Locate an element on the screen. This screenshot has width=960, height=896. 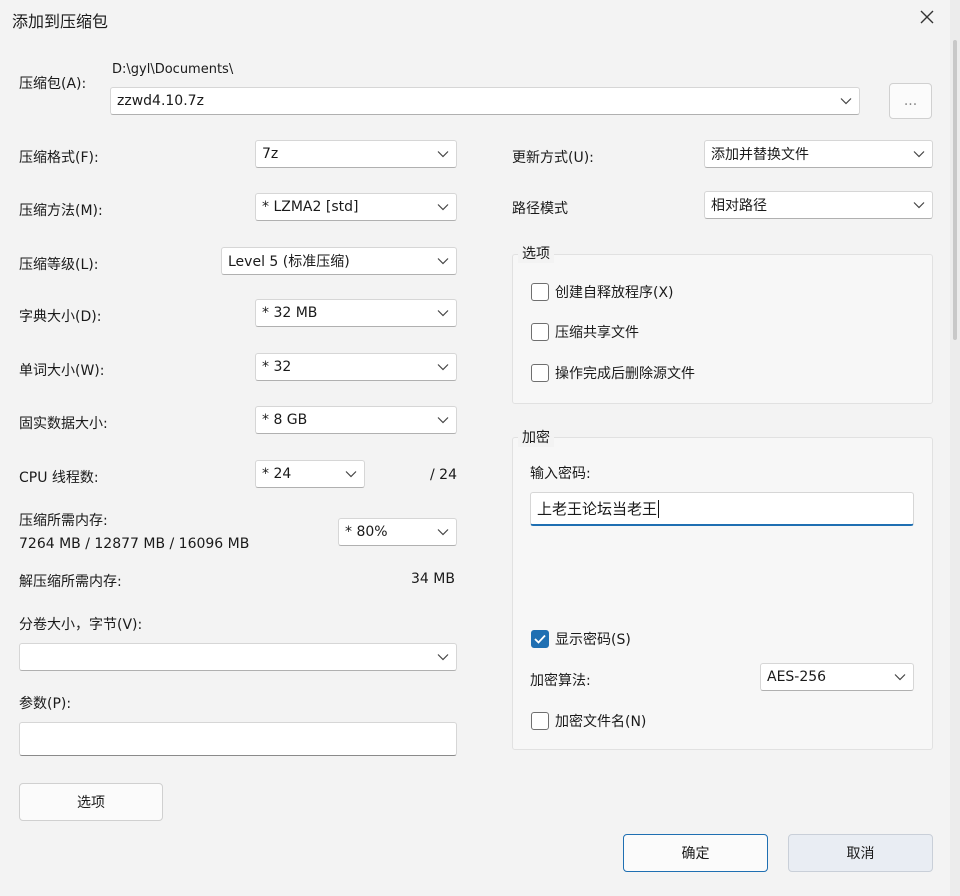
window-title: 添加到压缩包 is located at coordinates (60, 21).